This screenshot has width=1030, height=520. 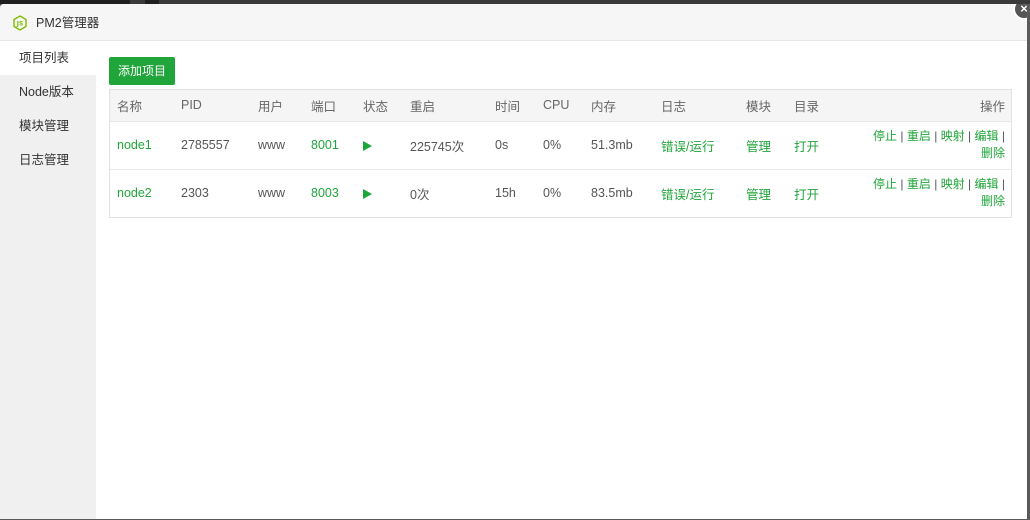 What do you see at coordinates (612, 145) in the screenshot?
I see `memory-cell: 51.3mb` at bounding box center [612, 145].